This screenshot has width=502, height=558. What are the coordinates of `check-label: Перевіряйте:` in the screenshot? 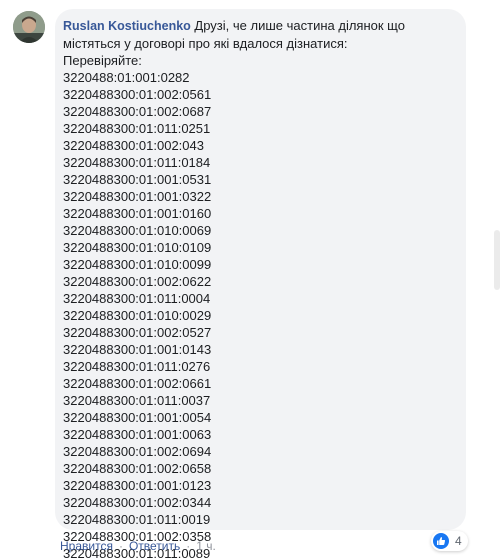 It's located at (102, 60).